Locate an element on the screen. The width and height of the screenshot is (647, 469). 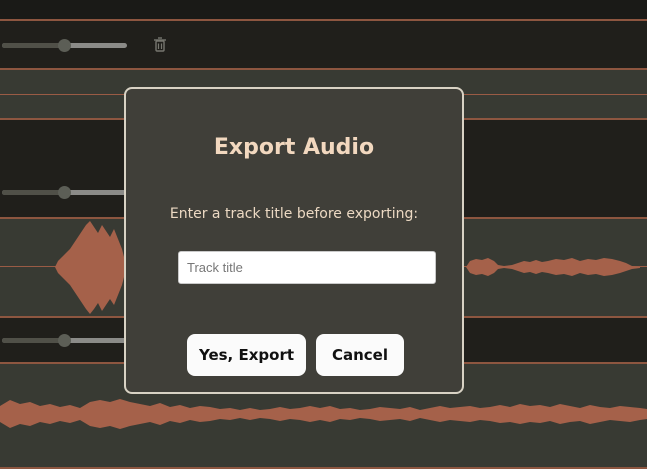
dialog-message: Enter a track title before exporting: is located at coordinates (294, 214).